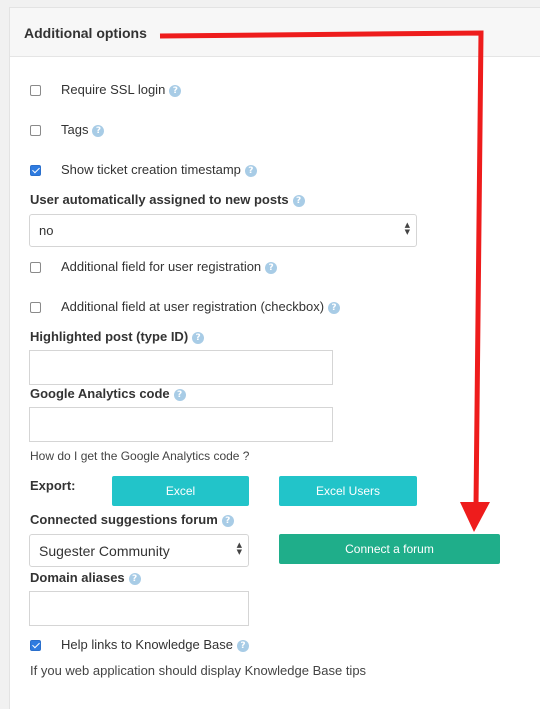 The height and width of the screenshot is (709, 540). Describe the element at coordinates (139, 456) in the screenshot. I see `google-analytics-help-link: How do I get the Google Analytics code ?` at that location.